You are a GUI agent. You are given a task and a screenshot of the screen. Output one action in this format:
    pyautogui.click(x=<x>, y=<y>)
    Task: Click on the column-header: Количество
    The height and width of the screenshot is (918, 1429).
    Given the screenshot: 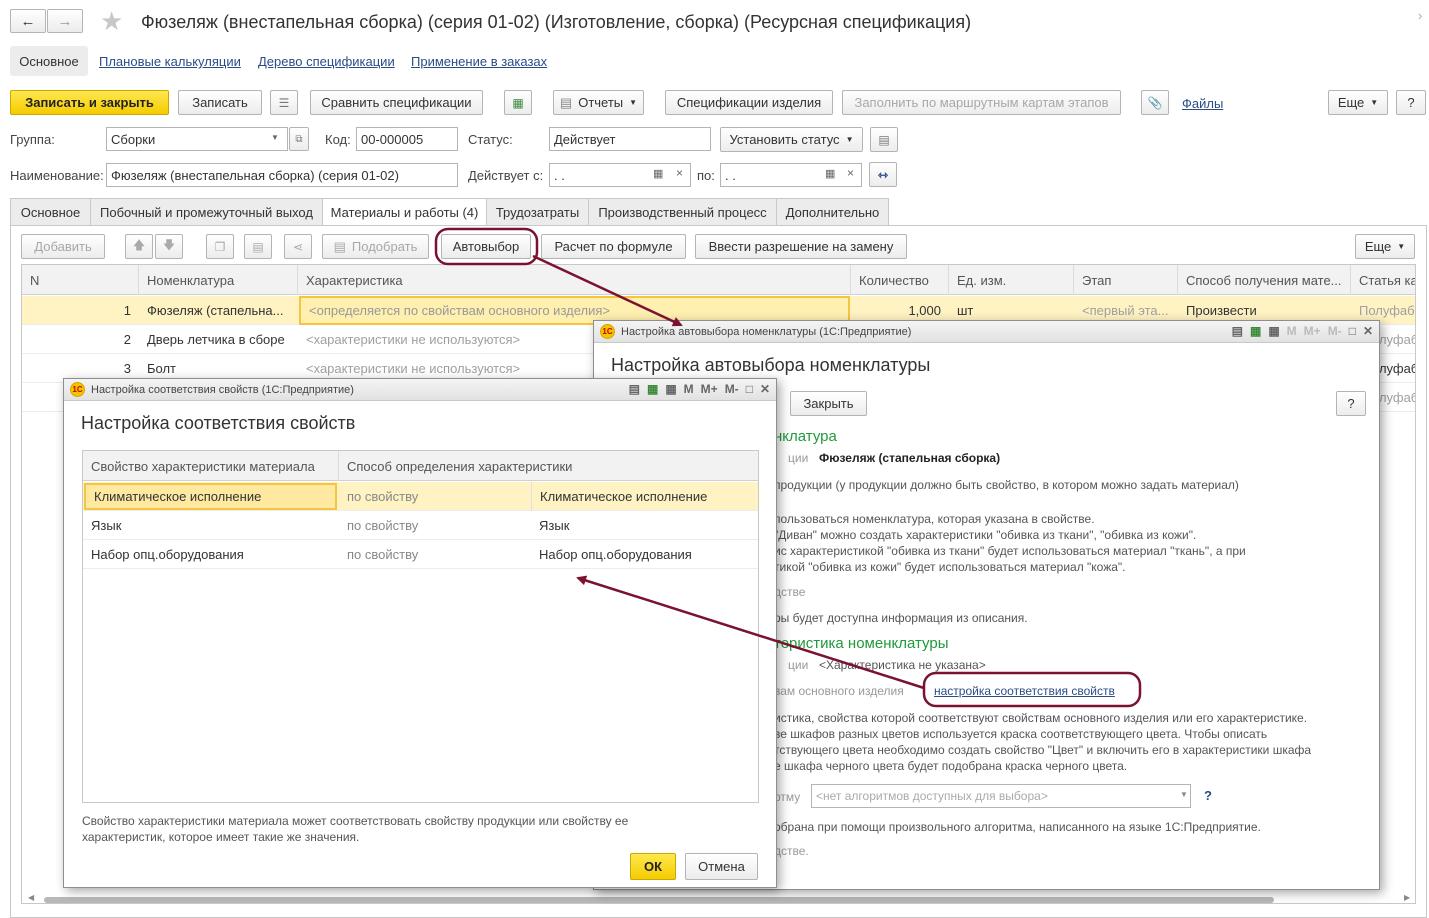 What is the action you would take?
    pyautogui.click(x=900, y=280)
    